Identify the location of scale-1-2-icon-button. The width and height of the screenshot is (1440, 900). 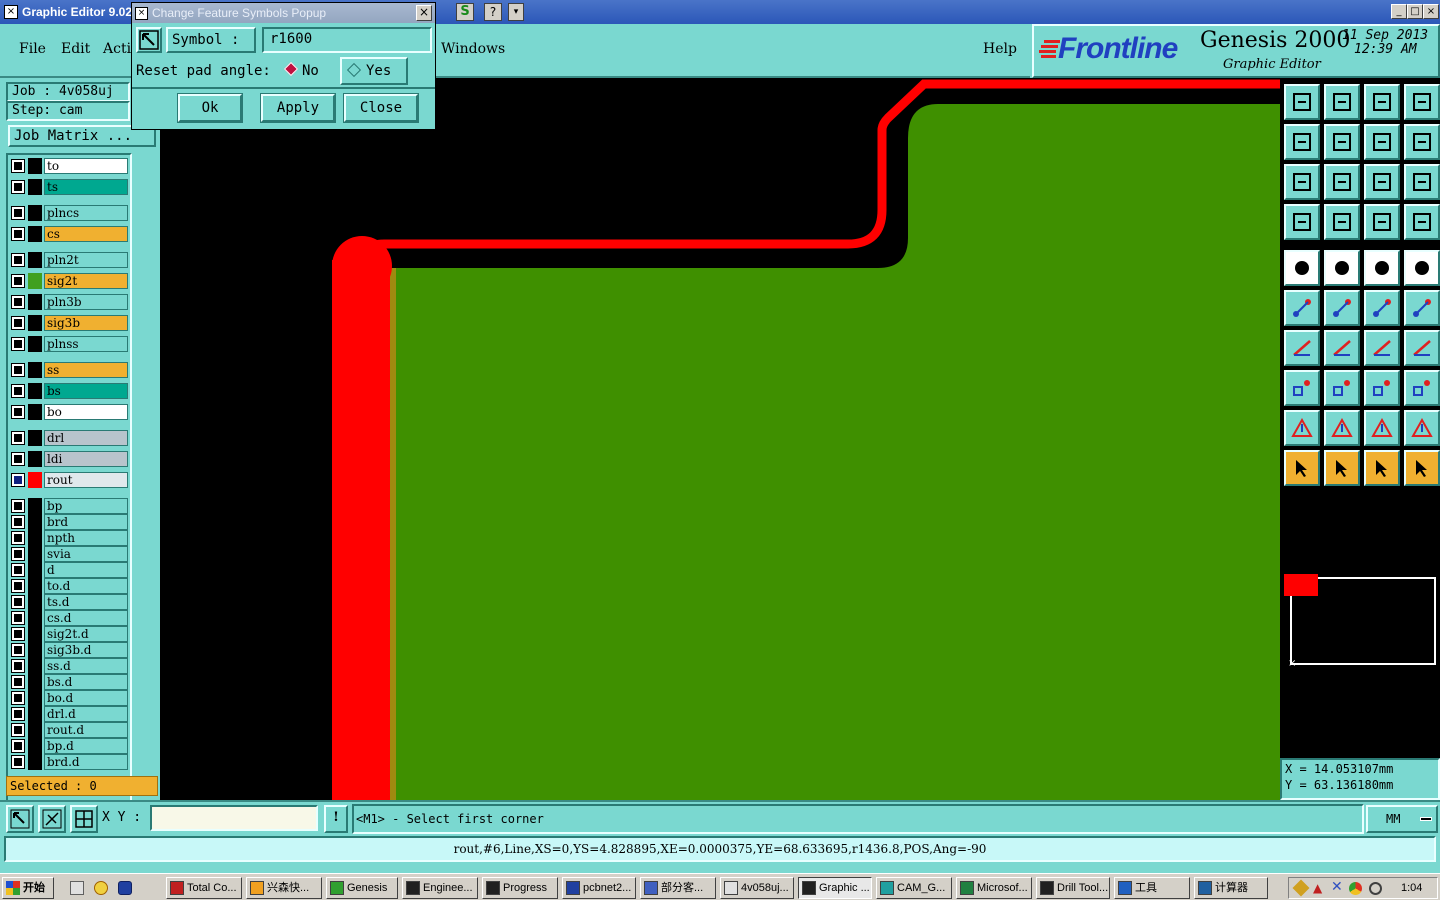
(1382, 182).